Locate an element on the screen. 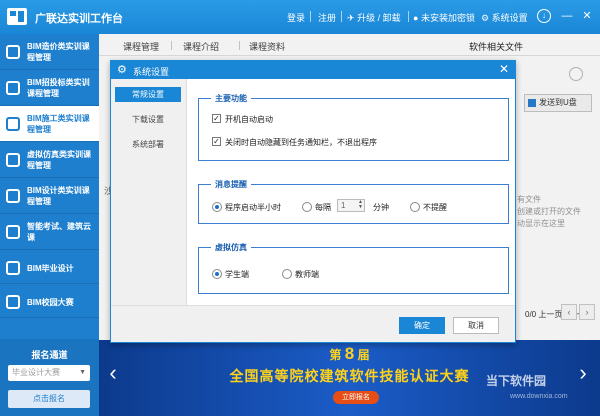 The height and width of the screenshot is (416, 600). minimize-button: — is located at coordinates (567, 16).